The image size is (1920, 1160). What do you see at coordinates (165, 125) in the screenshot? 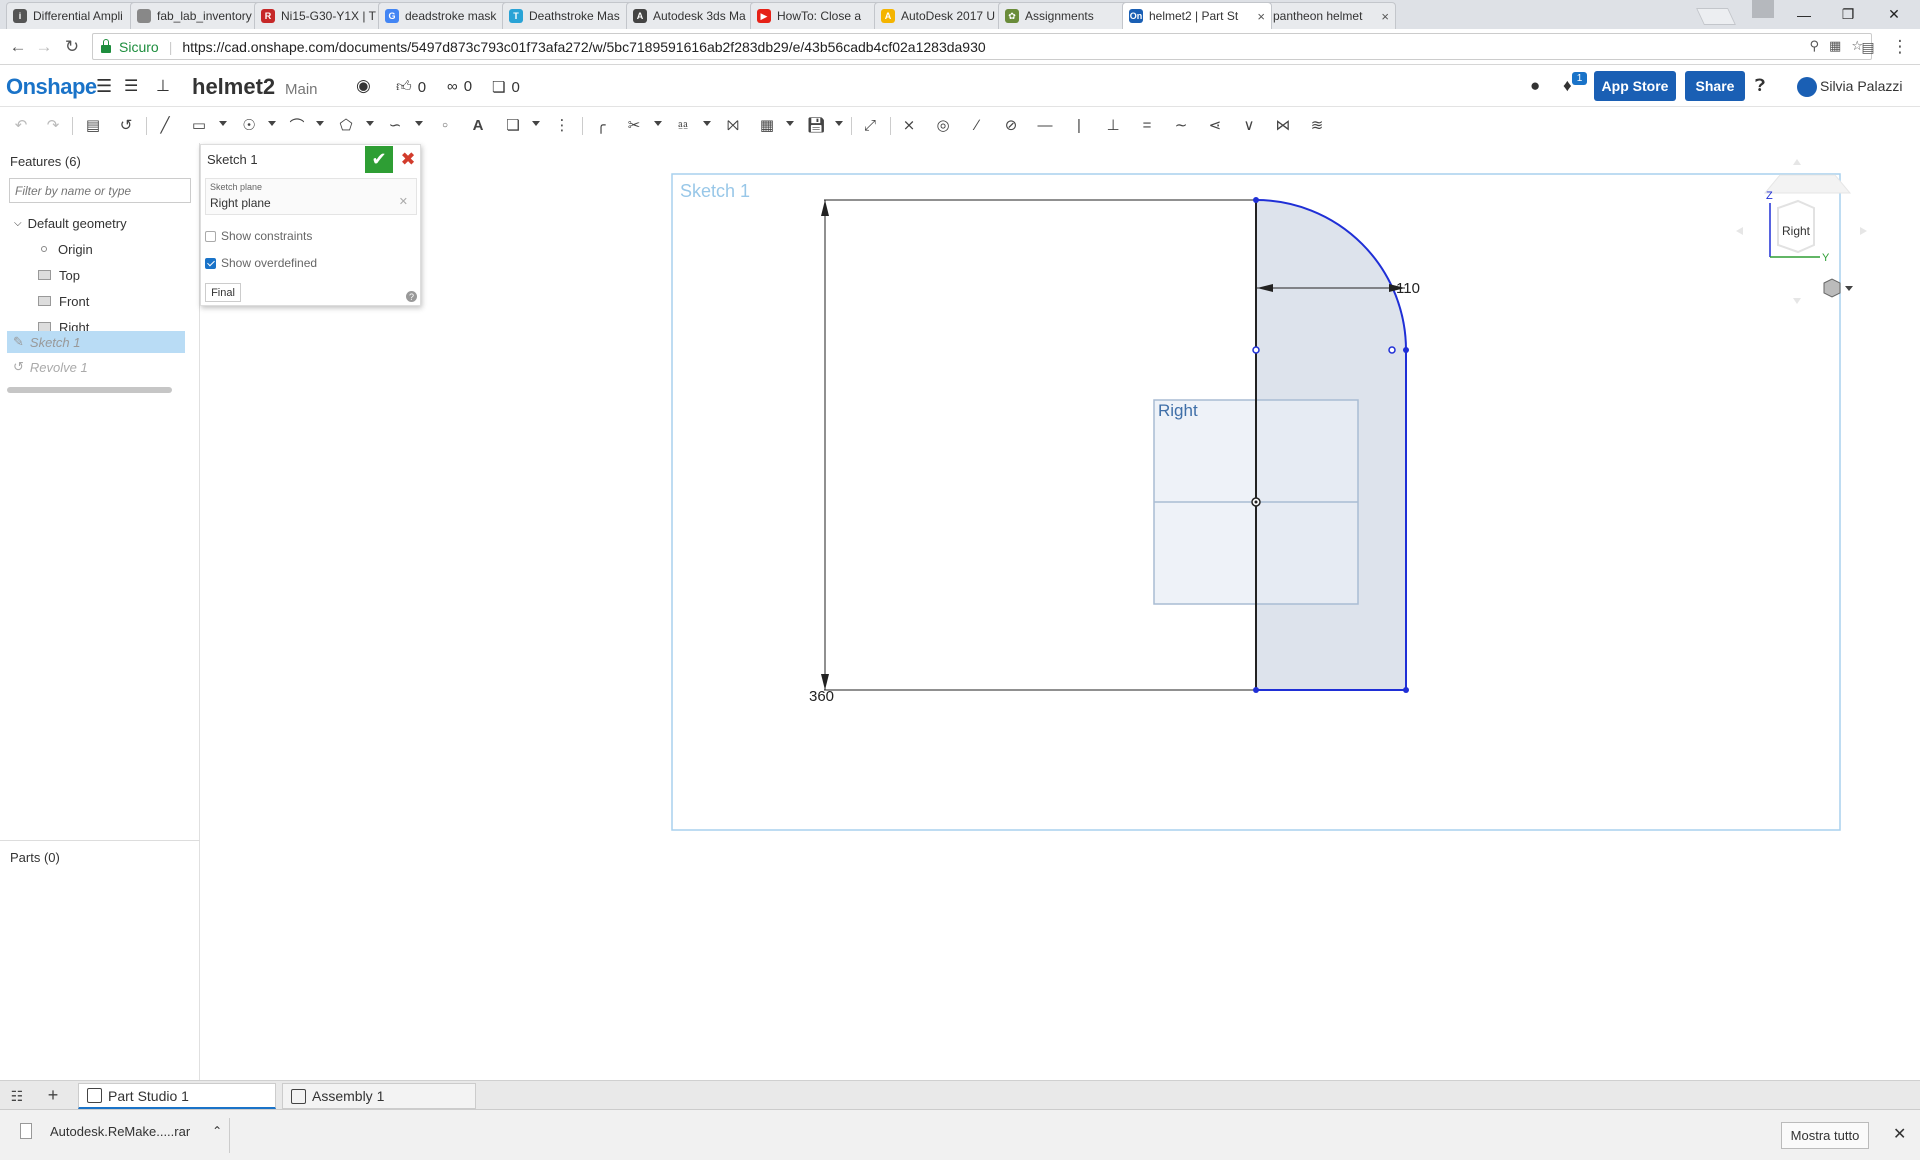
I see `line-tool-icon: ╱` at bounding box center [165, 125].